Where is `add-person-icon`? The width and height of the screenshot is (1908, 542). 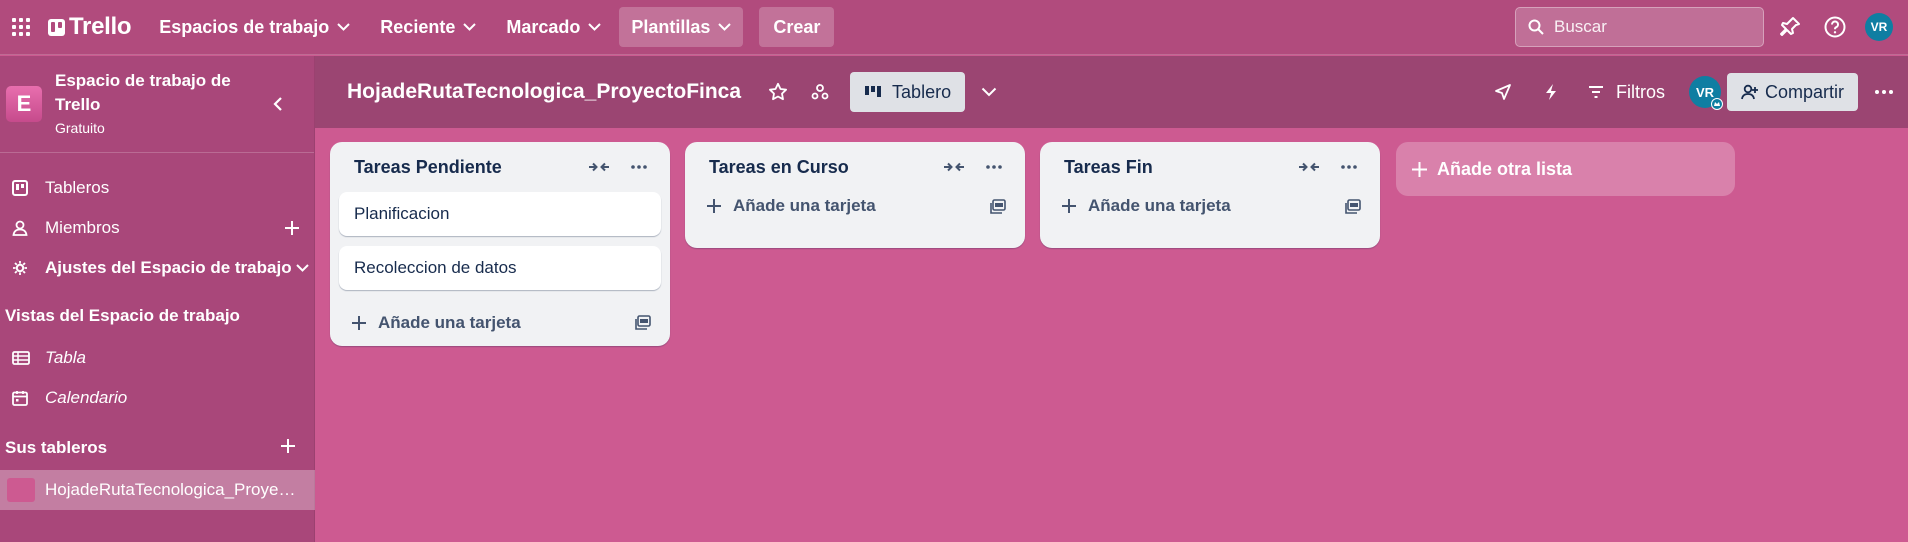
add-person-icon is located at coordinates (1749, 92).